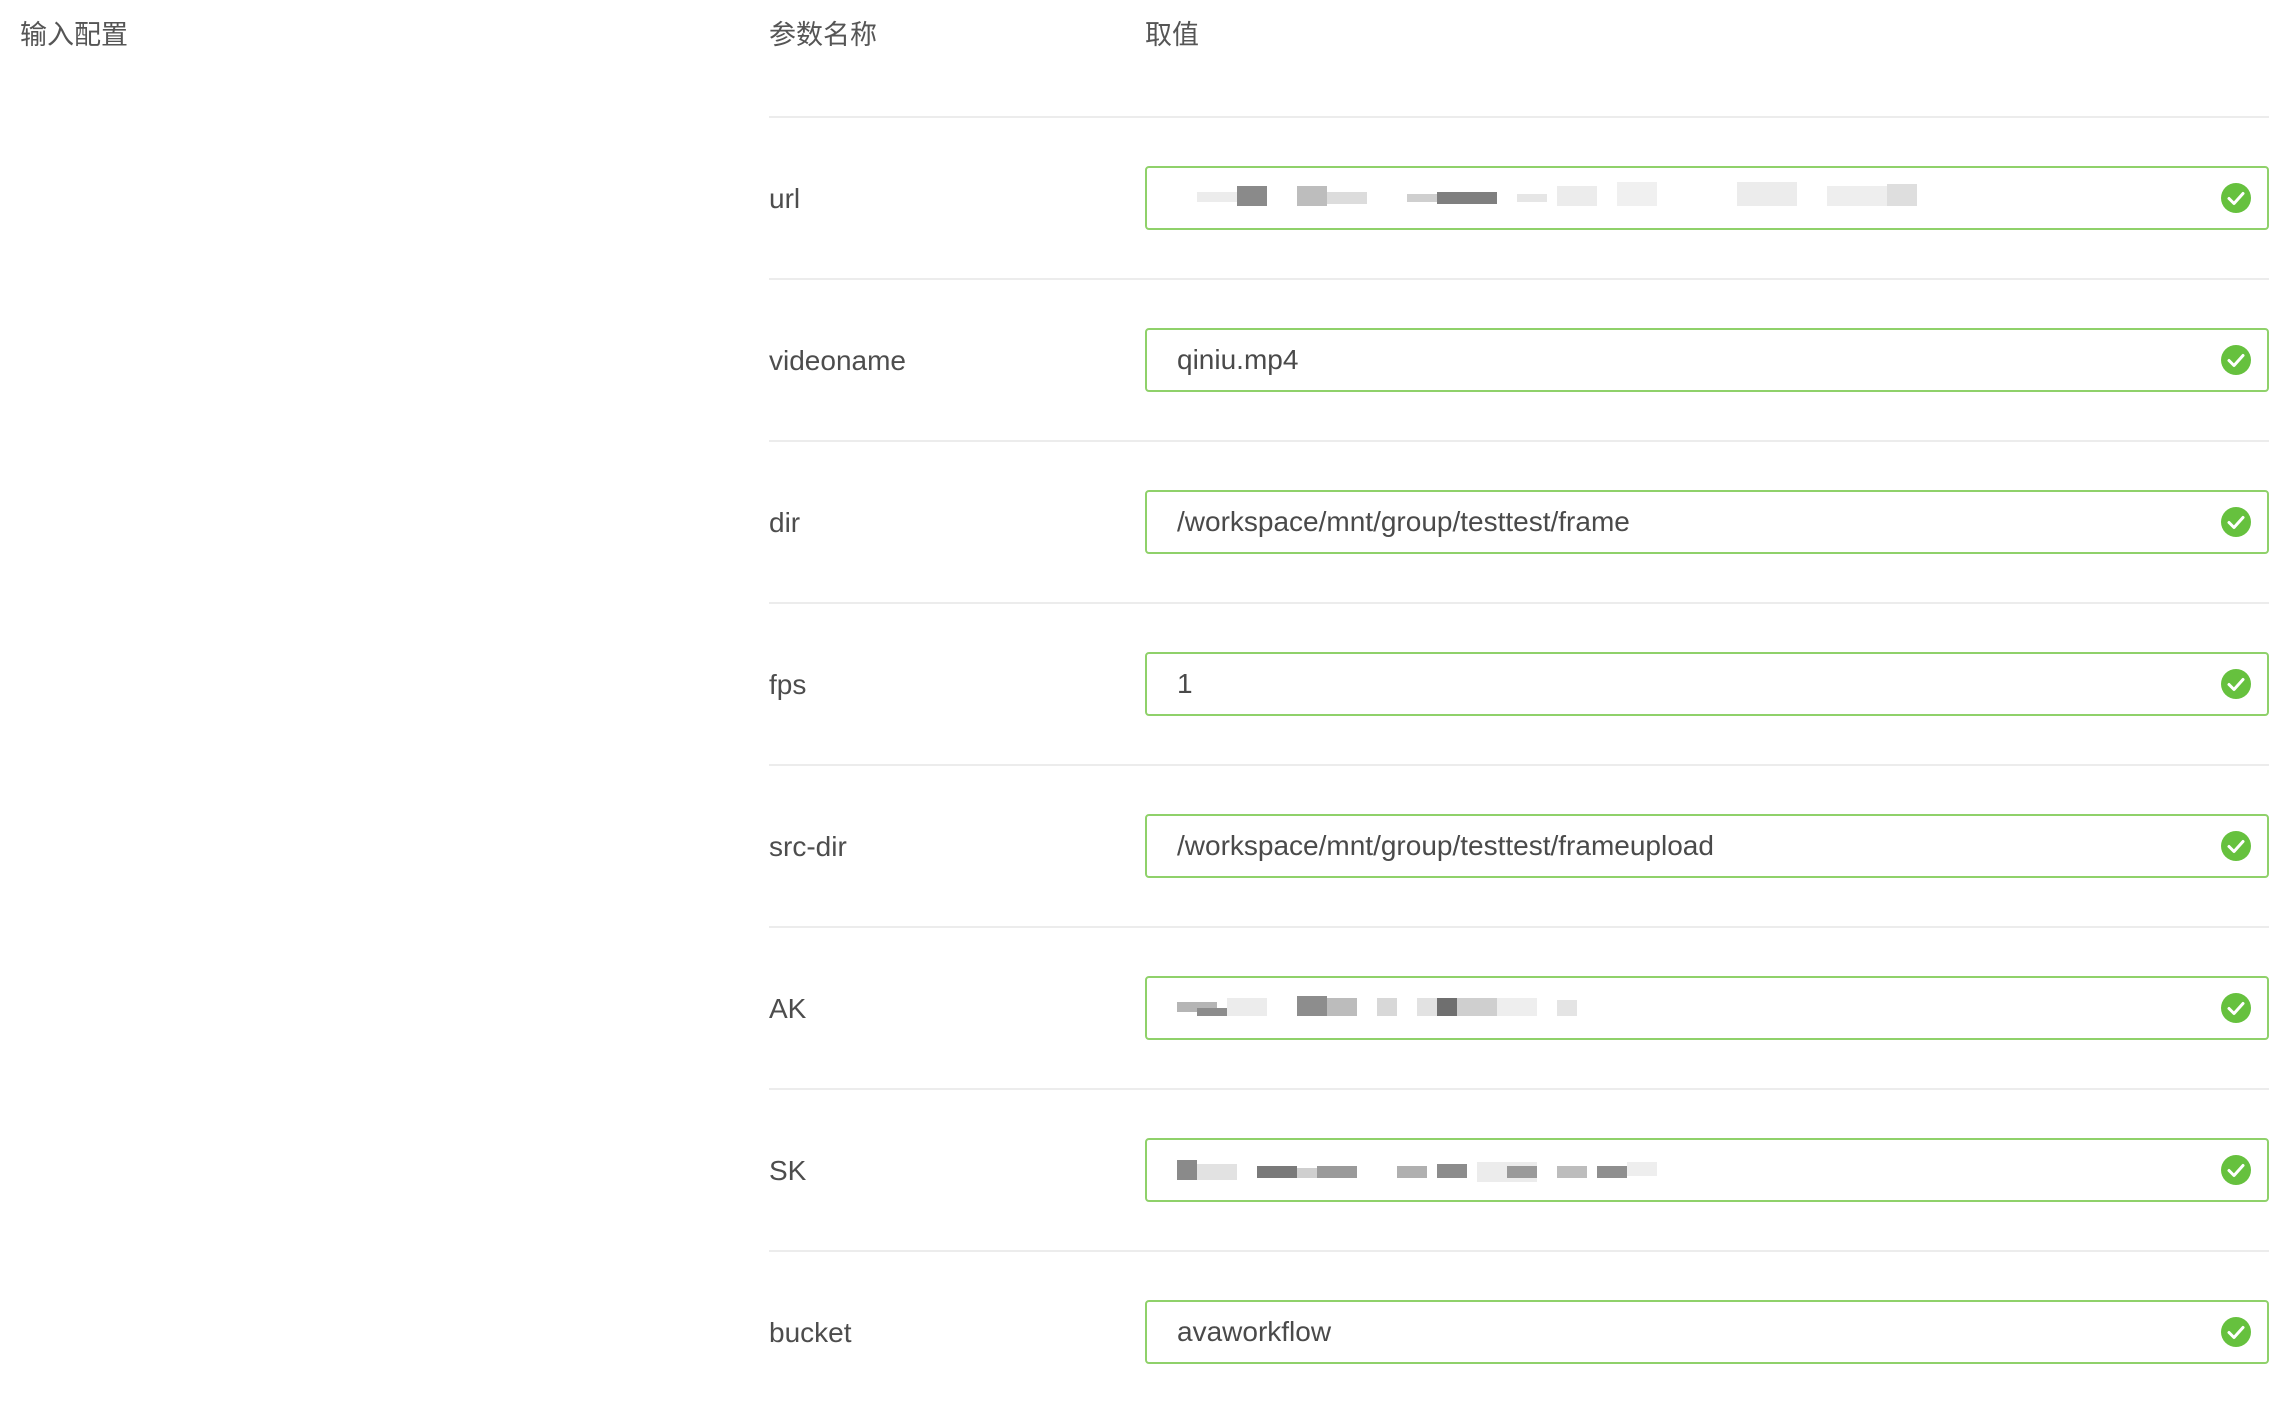 The image size is (2294, 1414). Describe the element at coordinates (1707, 1332) in the screenshot. I see `bucket-input: avaworkflow` at that location.